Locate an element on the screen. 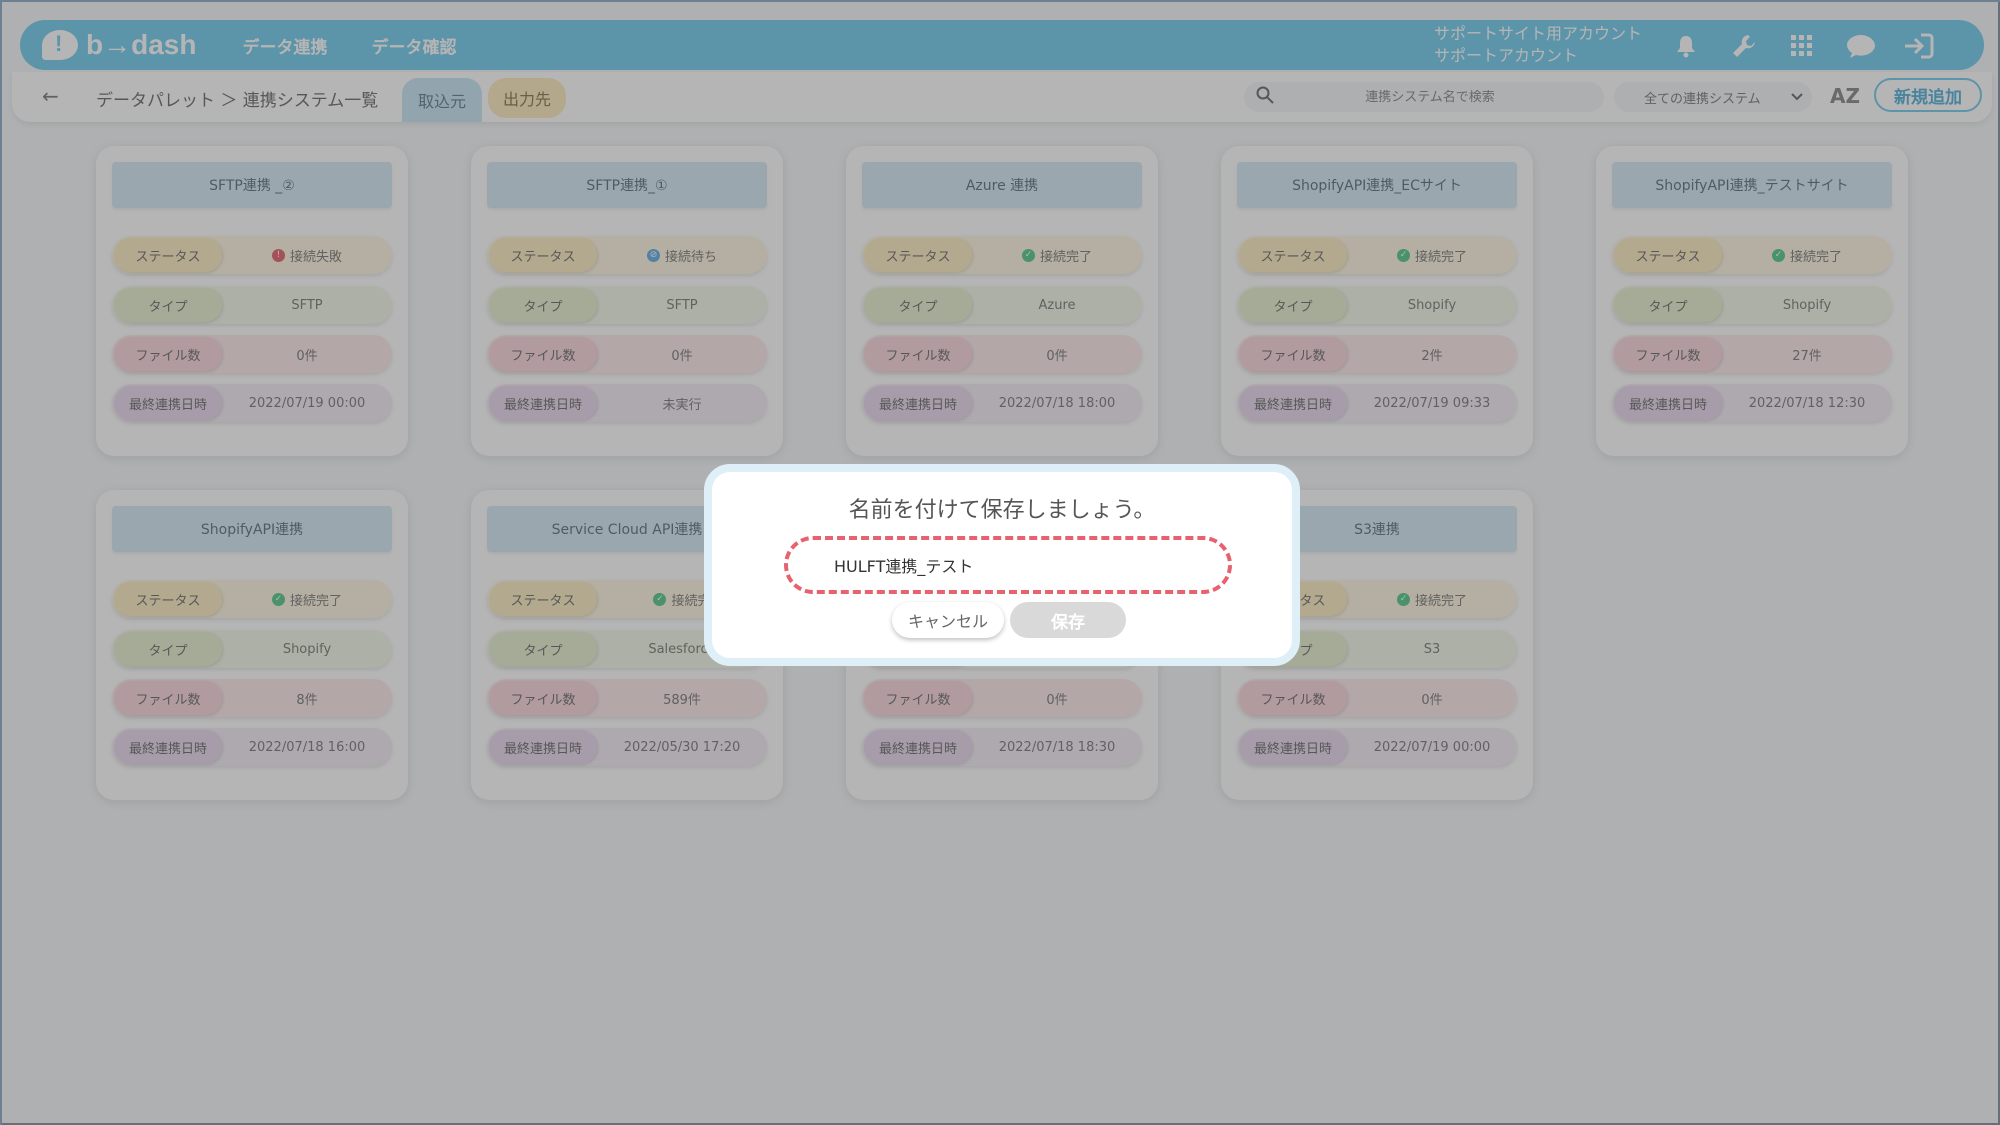 The height and width of the screenshot is (1125, 2000). name-input is located at coordinates (1008, 565).